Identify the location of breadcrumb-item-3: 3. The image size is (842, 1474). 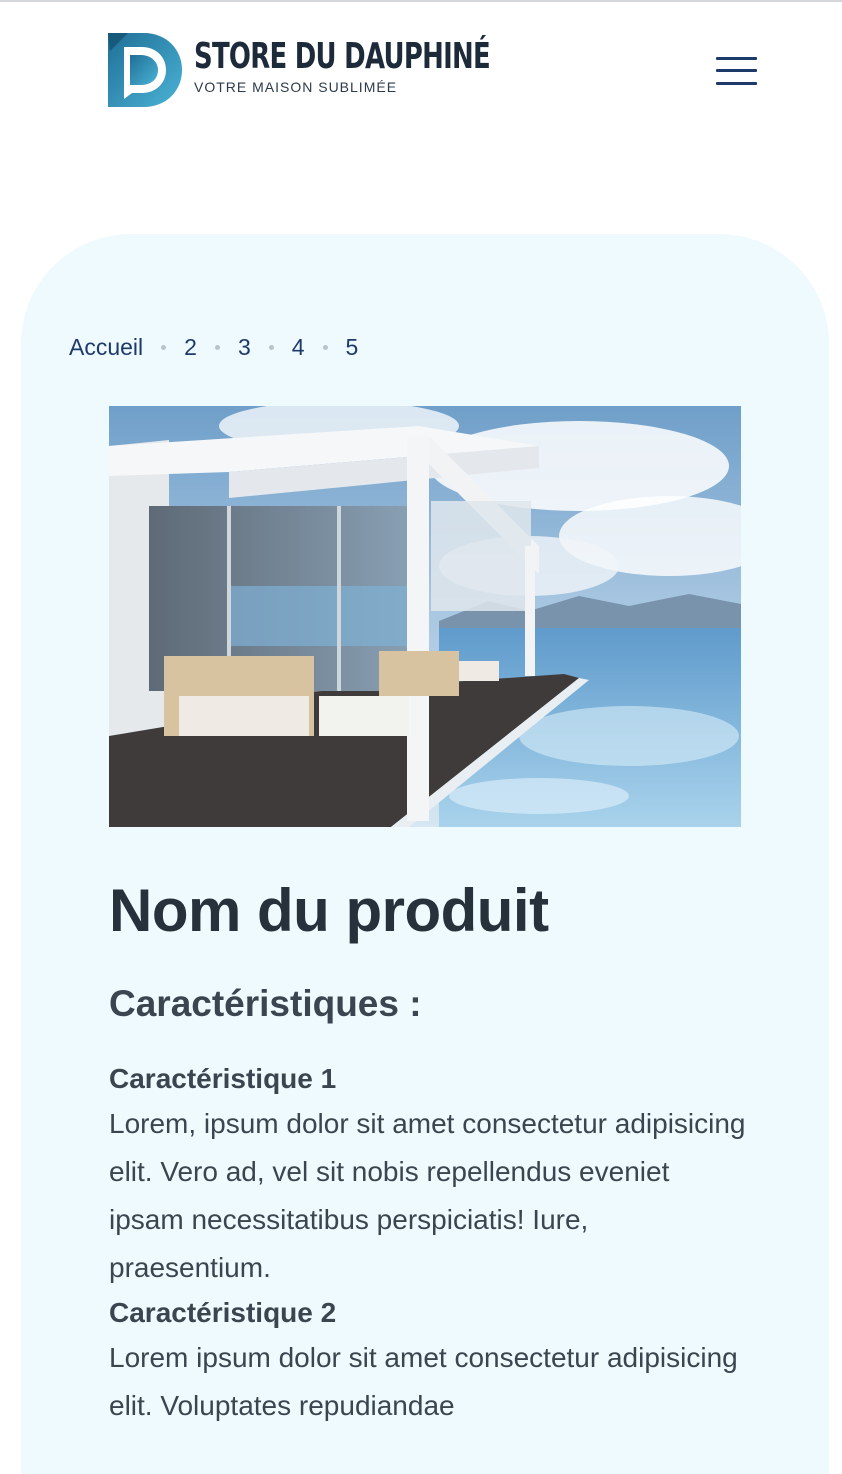
(244, 347).